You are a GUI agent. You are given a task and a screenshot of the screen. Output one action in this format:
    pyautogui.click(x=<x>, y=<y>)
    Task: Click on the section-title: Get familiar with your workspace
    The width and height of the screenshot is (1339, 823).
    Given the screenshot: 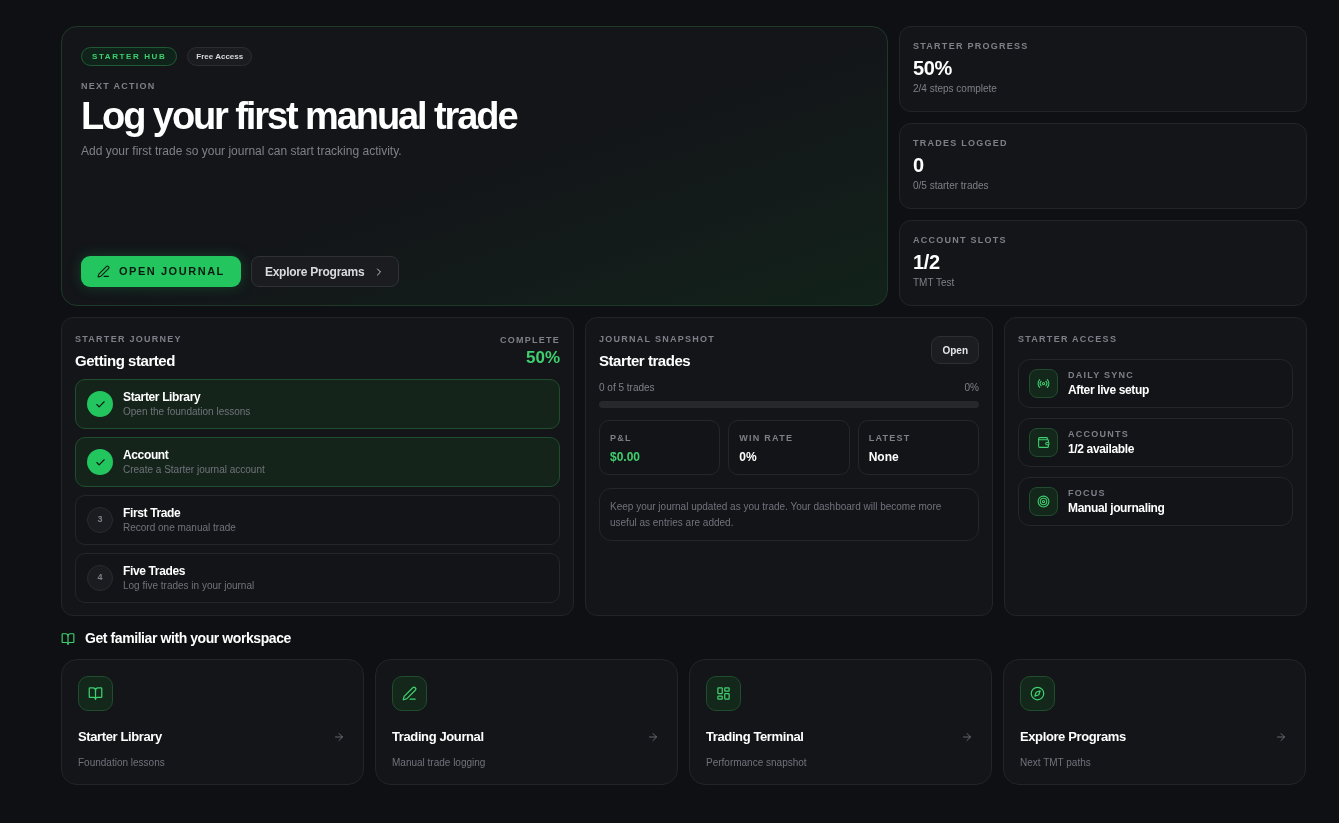 What is the action you would take?
    pyautogui.click(x=188, y=638)
    